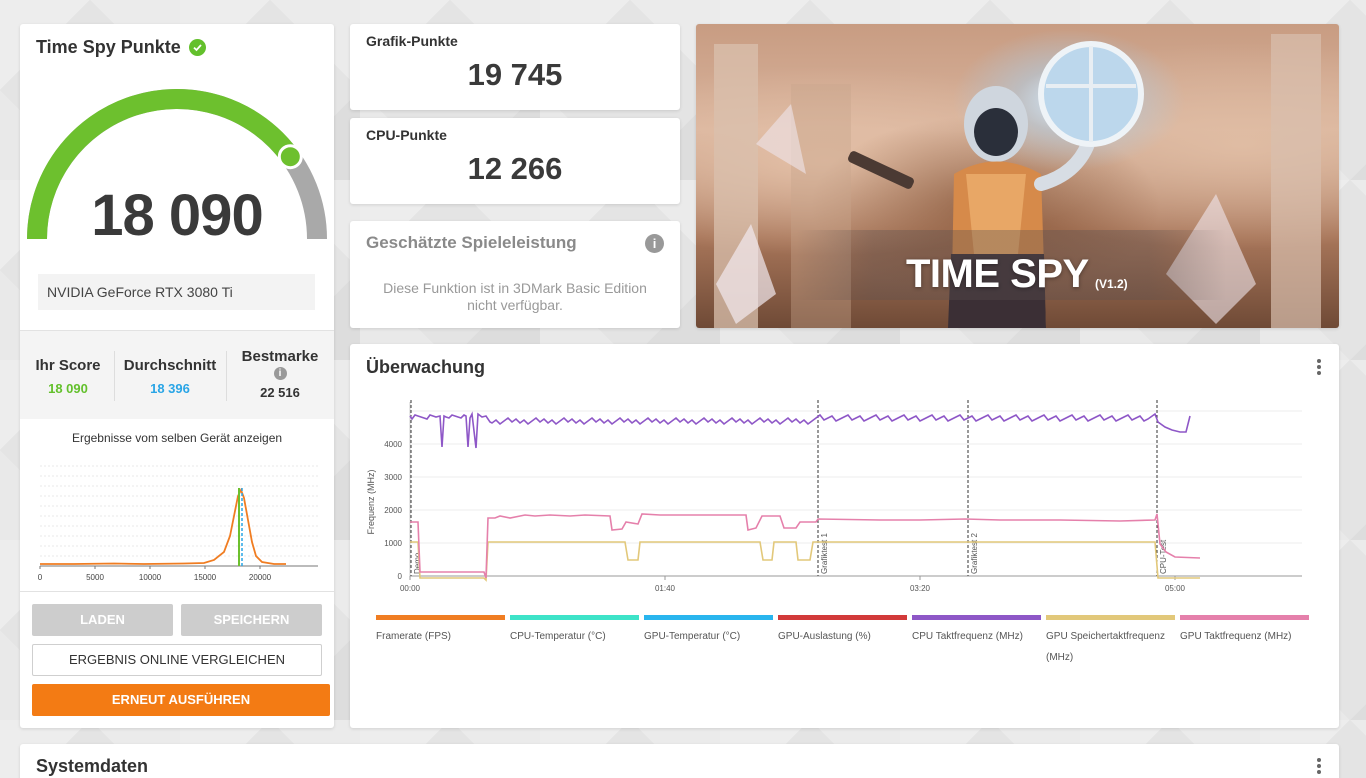 This screenshot has height=778, width=1366. I want to click on graphics-score-card: Grafik-Punkte 19 745, so click(515, 67).